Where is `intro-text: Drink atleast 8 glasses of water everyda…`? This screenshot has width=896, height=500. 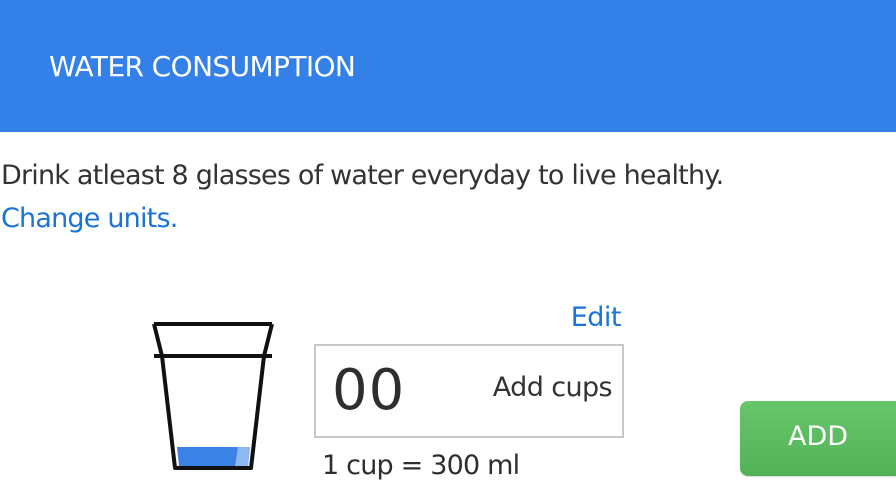 intro-text: Drink atleast 8 glasses of water everyda… is located at coordinates (362, 175).